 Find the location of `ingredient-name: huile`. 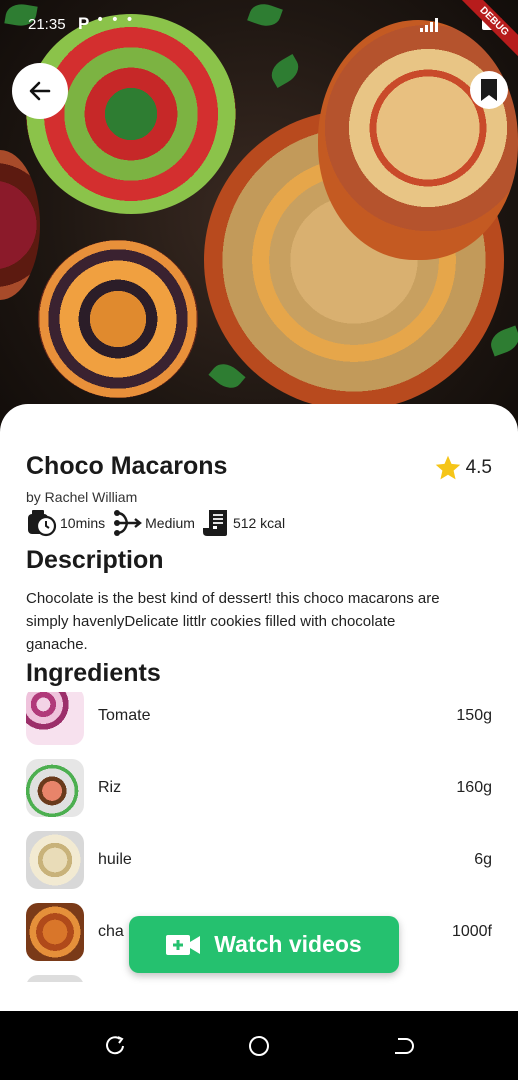

ingredient-name: huile is located at coordinates (115, 859).